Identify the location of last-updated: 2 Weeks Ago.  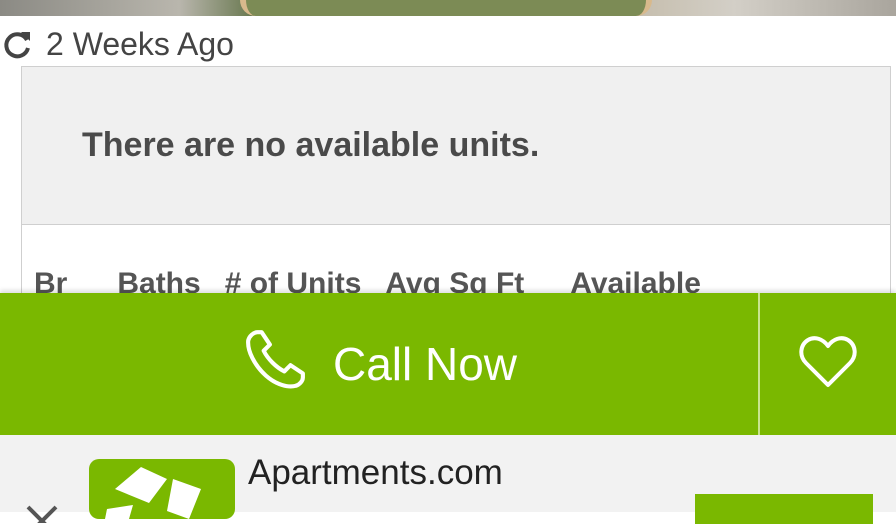
(118, 44).